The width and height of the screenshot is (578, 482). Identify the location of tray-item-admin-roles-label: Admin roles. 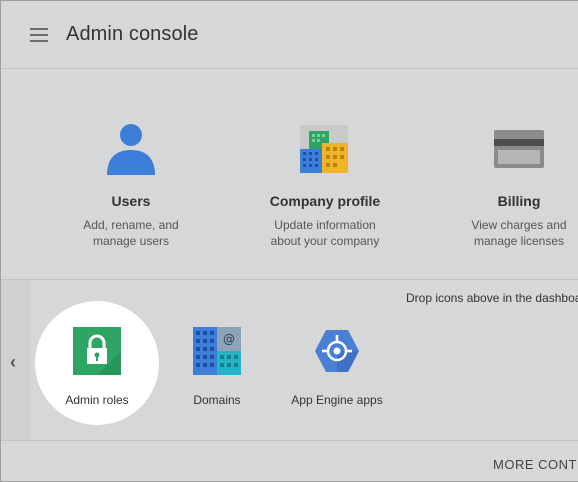
(97, 400).